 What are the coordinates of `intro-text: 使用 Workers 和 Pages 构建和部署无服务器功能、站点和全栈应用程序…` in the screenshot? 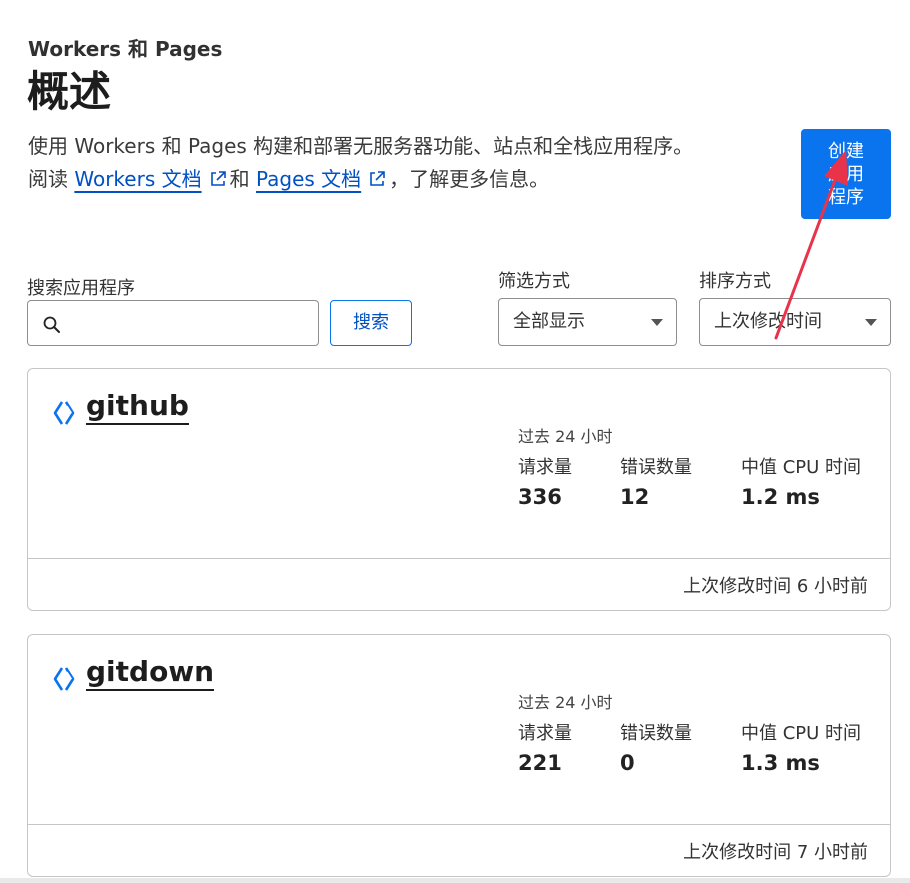 It's located at (408, 163).